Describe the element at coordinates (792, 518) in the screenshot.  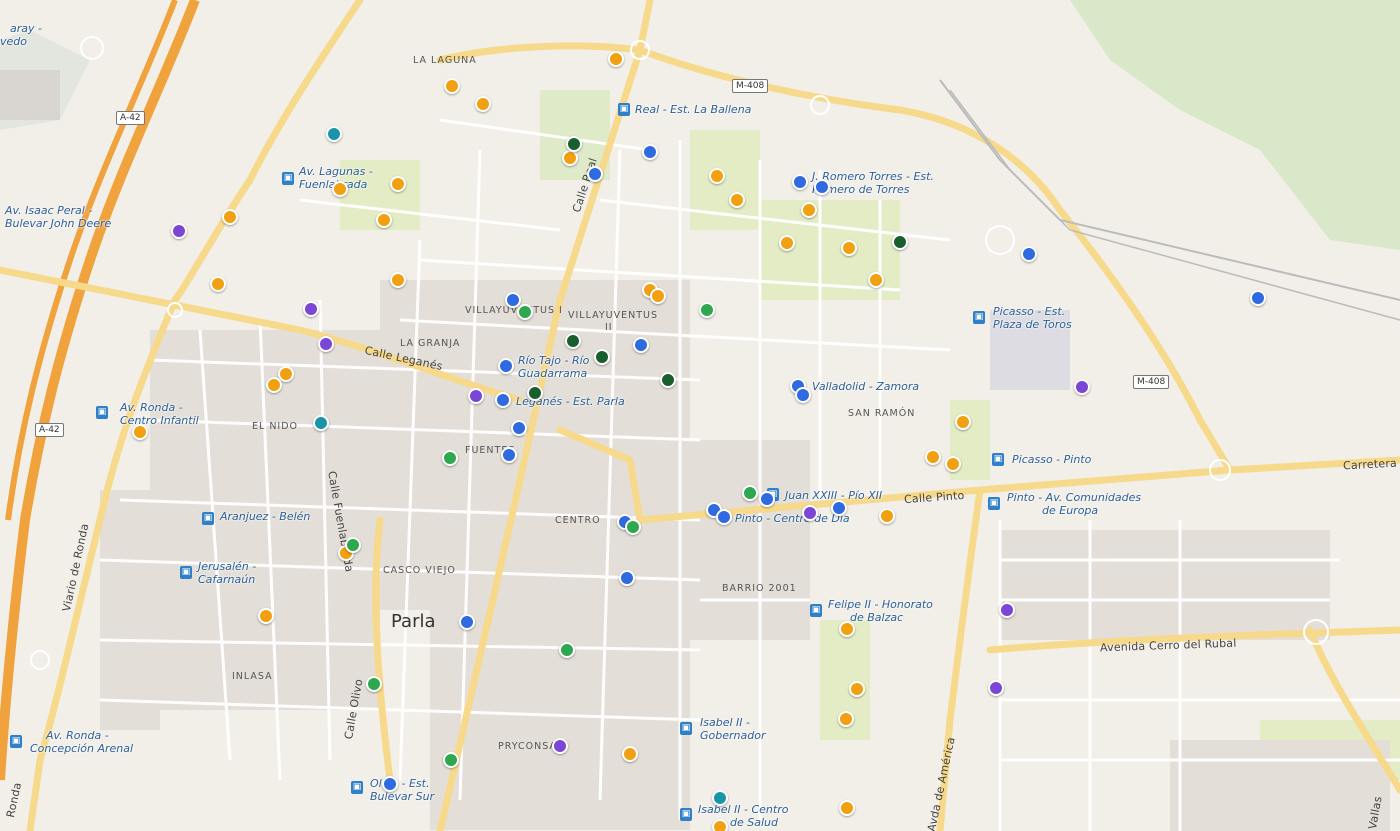
I see `bus-stop-label: Pinto - Centro de Día` at that location.